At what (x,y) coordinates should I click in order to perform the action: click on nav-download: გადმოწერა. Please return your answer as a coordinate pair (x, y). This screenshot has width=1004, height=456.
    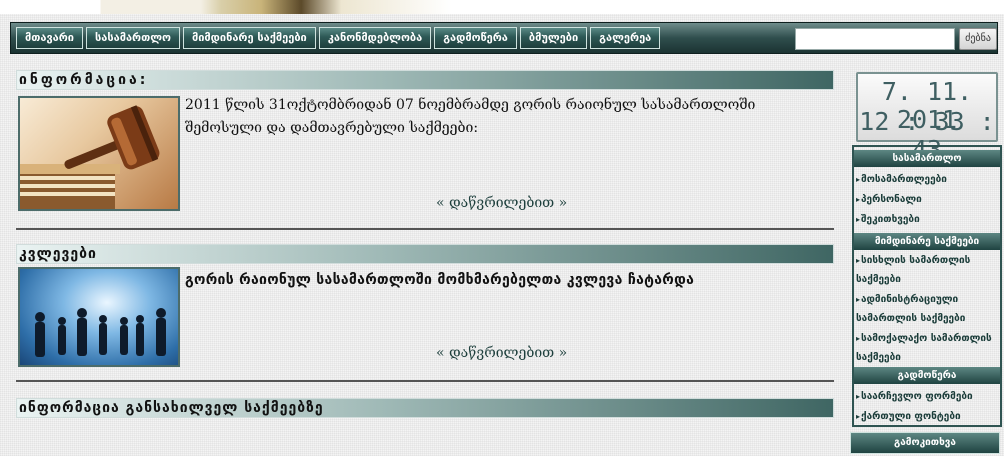
    Looking at the image, I should click on (475, 38).